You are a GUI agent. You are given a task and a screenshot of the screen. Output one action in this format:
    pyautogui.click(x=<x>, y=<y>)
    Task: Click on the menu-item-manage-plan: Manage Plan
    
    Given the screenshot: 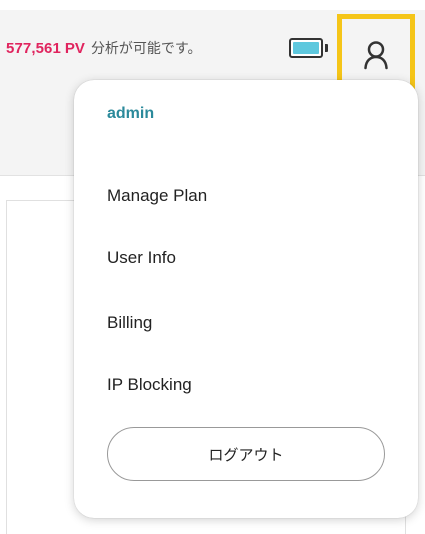 What is the action you would take?
    pyautogui.click(x=157, y=196)
    